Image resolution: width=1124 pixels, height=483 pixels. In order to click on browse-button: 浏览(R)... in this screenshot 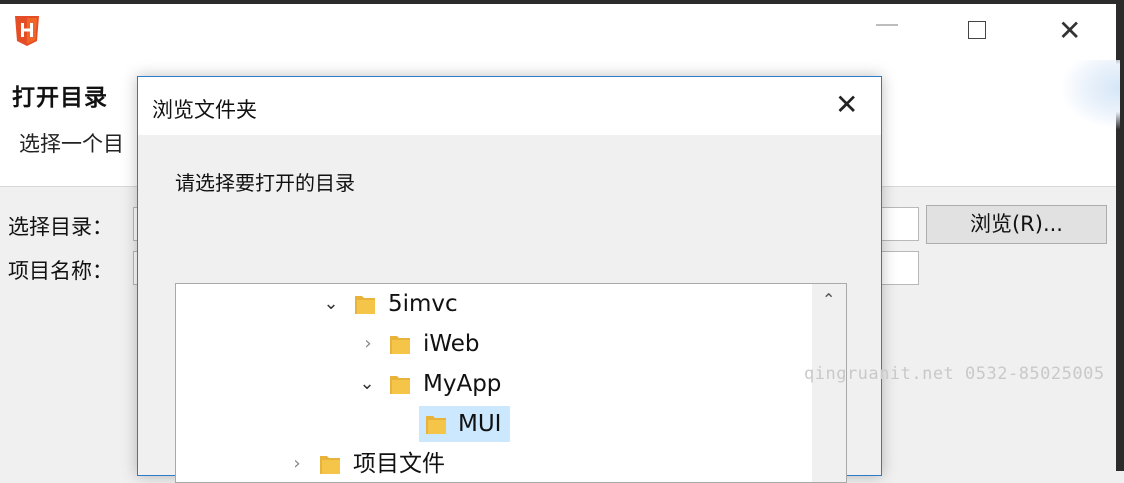, I will do `click(1016, 224)`.